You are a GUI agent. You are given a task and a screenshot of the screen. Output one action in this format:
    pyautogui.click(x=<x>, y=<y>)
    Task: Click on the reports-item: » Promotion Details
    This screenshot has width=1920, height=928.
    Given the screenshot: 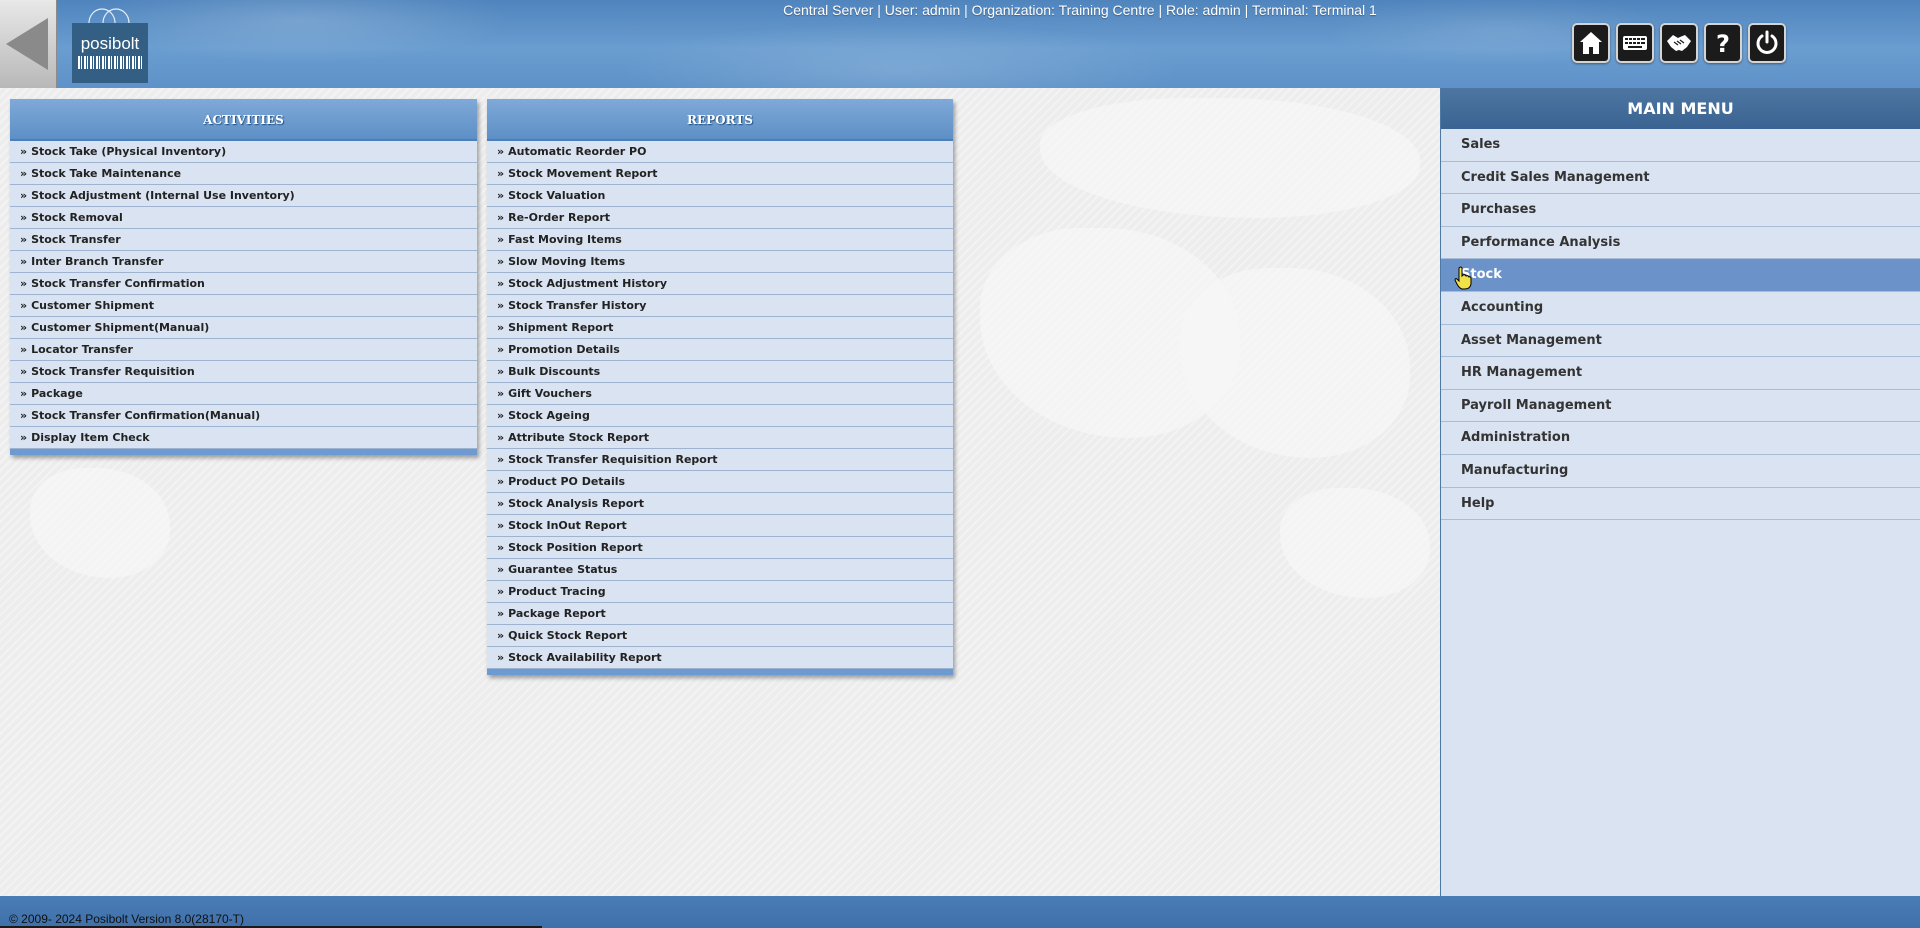 What is the action you would take?
    pyautogui.click(x=720, y=350)
    